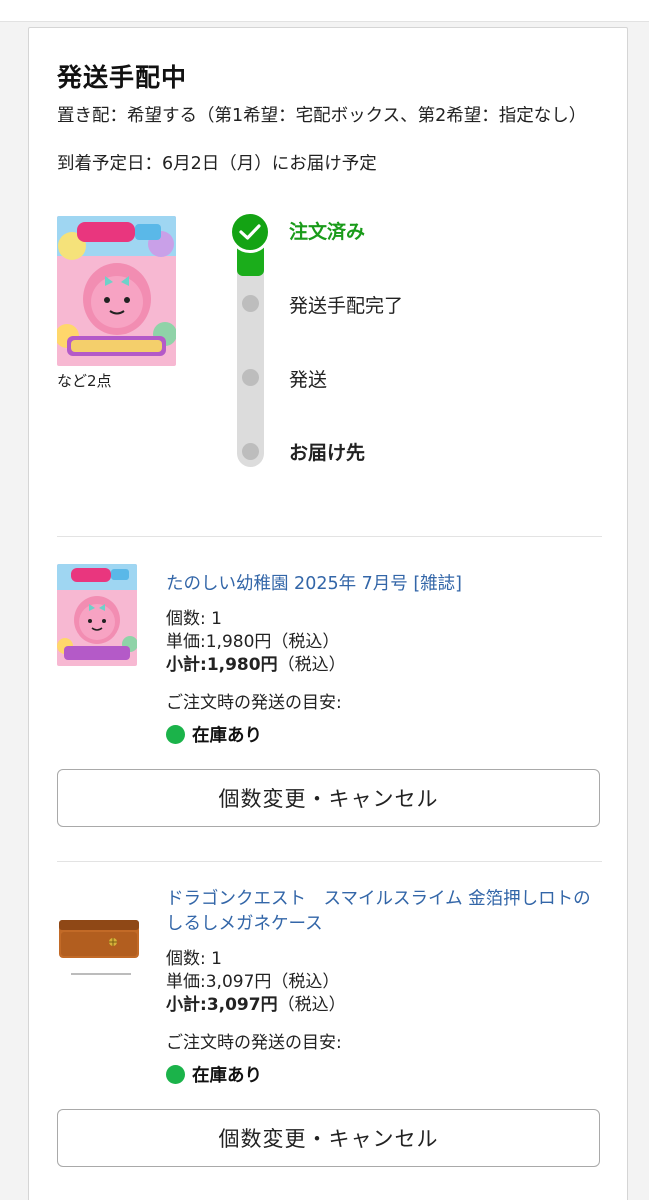  Describe the element at coordinates (324, 11) in the screenshot. I see `top-bar` at that location.